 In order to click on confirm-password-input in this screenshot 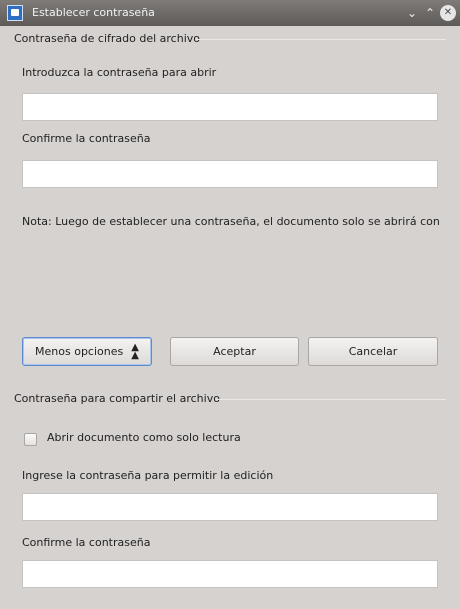, I will do `click(230, 174)`.